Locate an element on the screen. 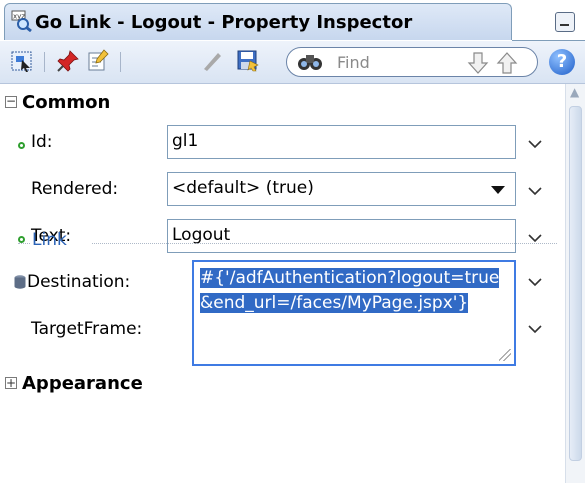 This screenshot has height=483, width=585. scroll-up-icon: ▲ is located at coordinates (576, 92).